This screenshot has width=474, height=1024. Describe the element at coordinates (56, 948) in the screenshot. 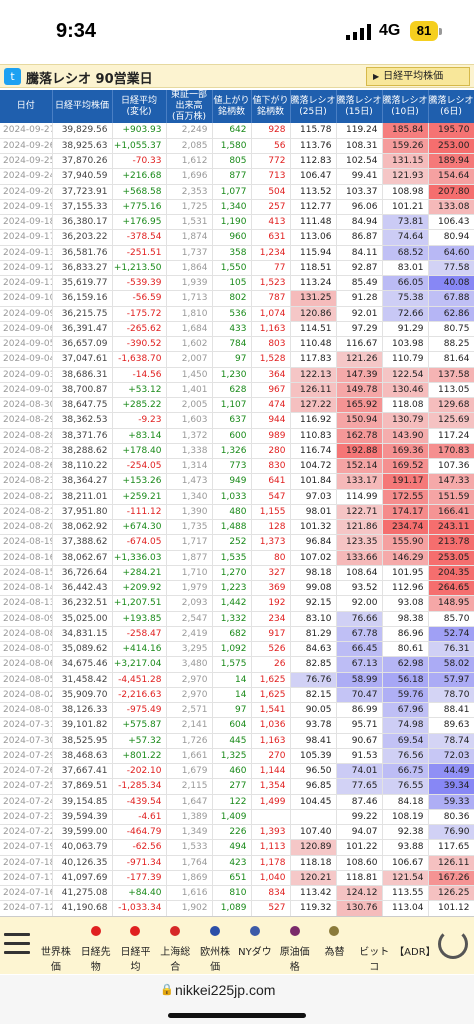

I see `nav-item-0: 世界株価` at that location.